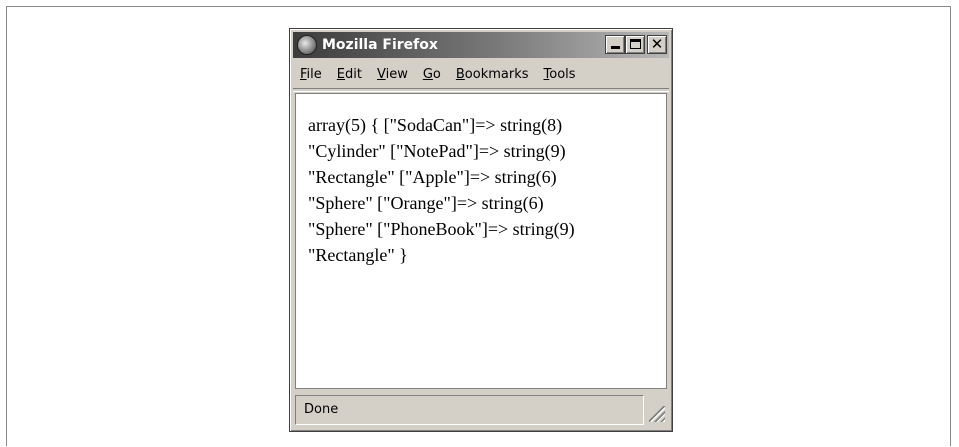  I want to click on menu-bar: File Edit View Go Bookmarks Tools, so click(481, 74).